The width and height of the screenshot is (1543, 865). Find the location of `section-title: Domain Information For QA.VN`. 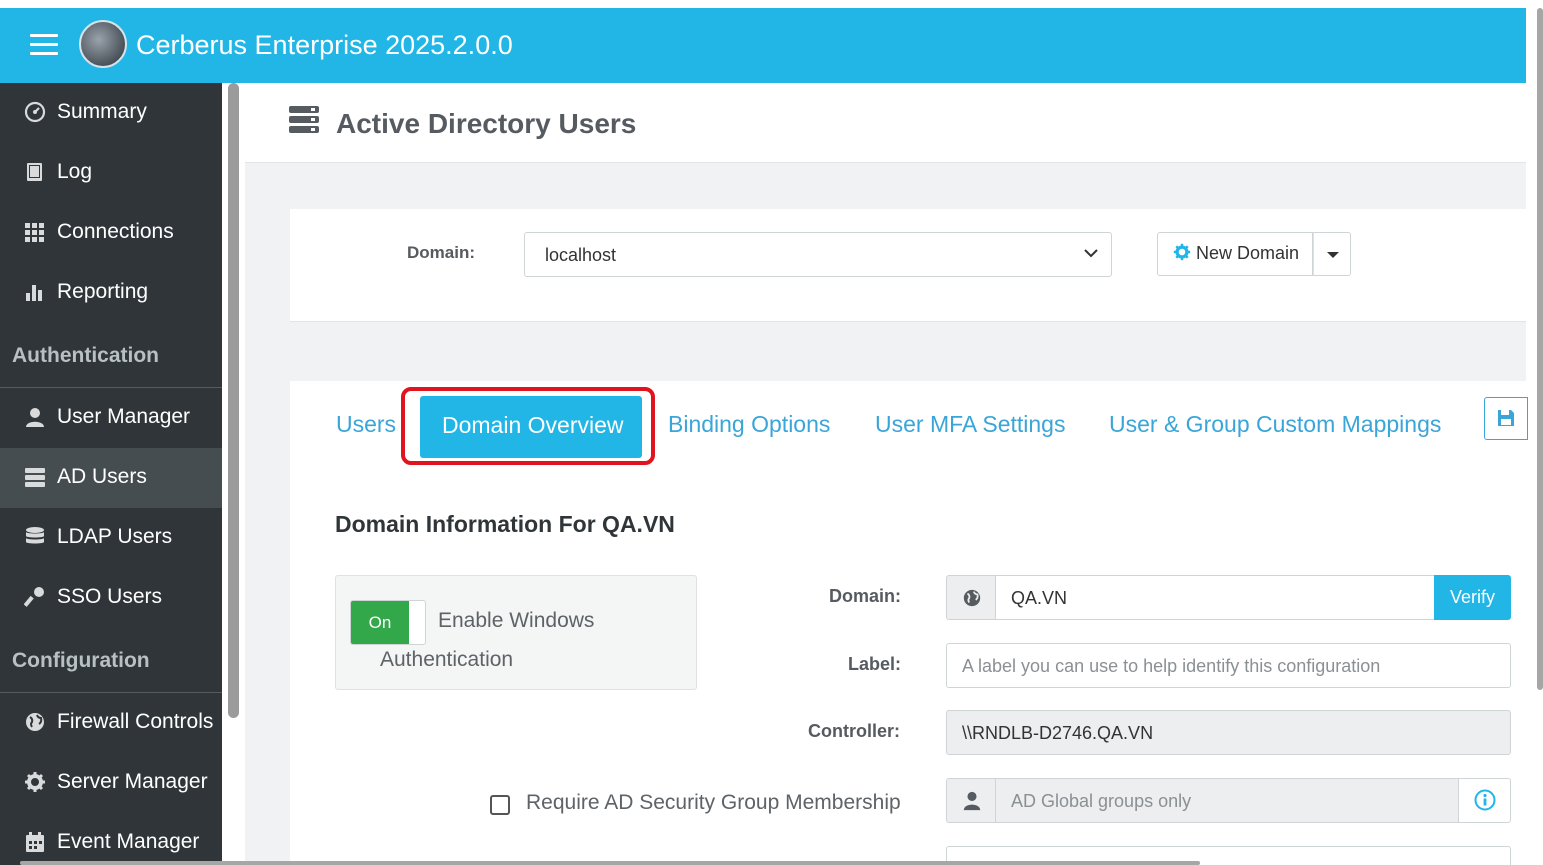

section-title: Domain Information For QA.VN is located at coordinates (505, 524).